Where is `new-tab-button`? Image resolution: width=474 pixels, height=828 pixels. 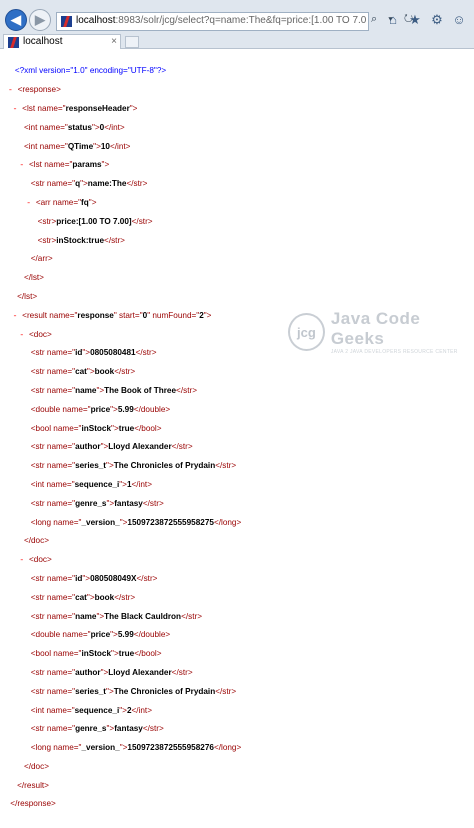
new-tab-button is located at coordinates (132, 42).